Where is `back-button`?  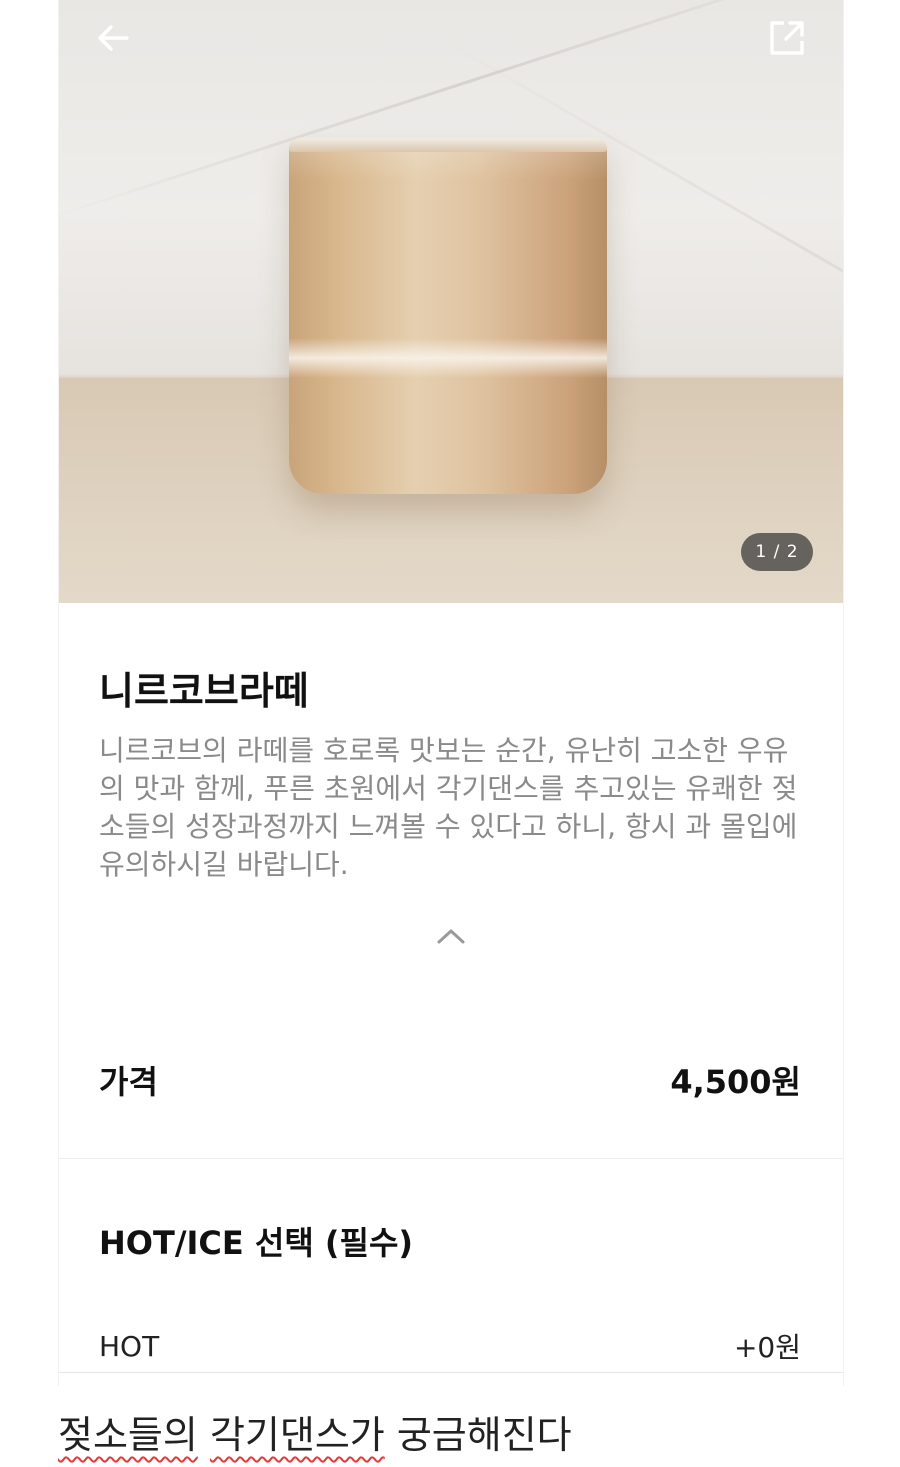 back-button is located at coordinates (113, 38).